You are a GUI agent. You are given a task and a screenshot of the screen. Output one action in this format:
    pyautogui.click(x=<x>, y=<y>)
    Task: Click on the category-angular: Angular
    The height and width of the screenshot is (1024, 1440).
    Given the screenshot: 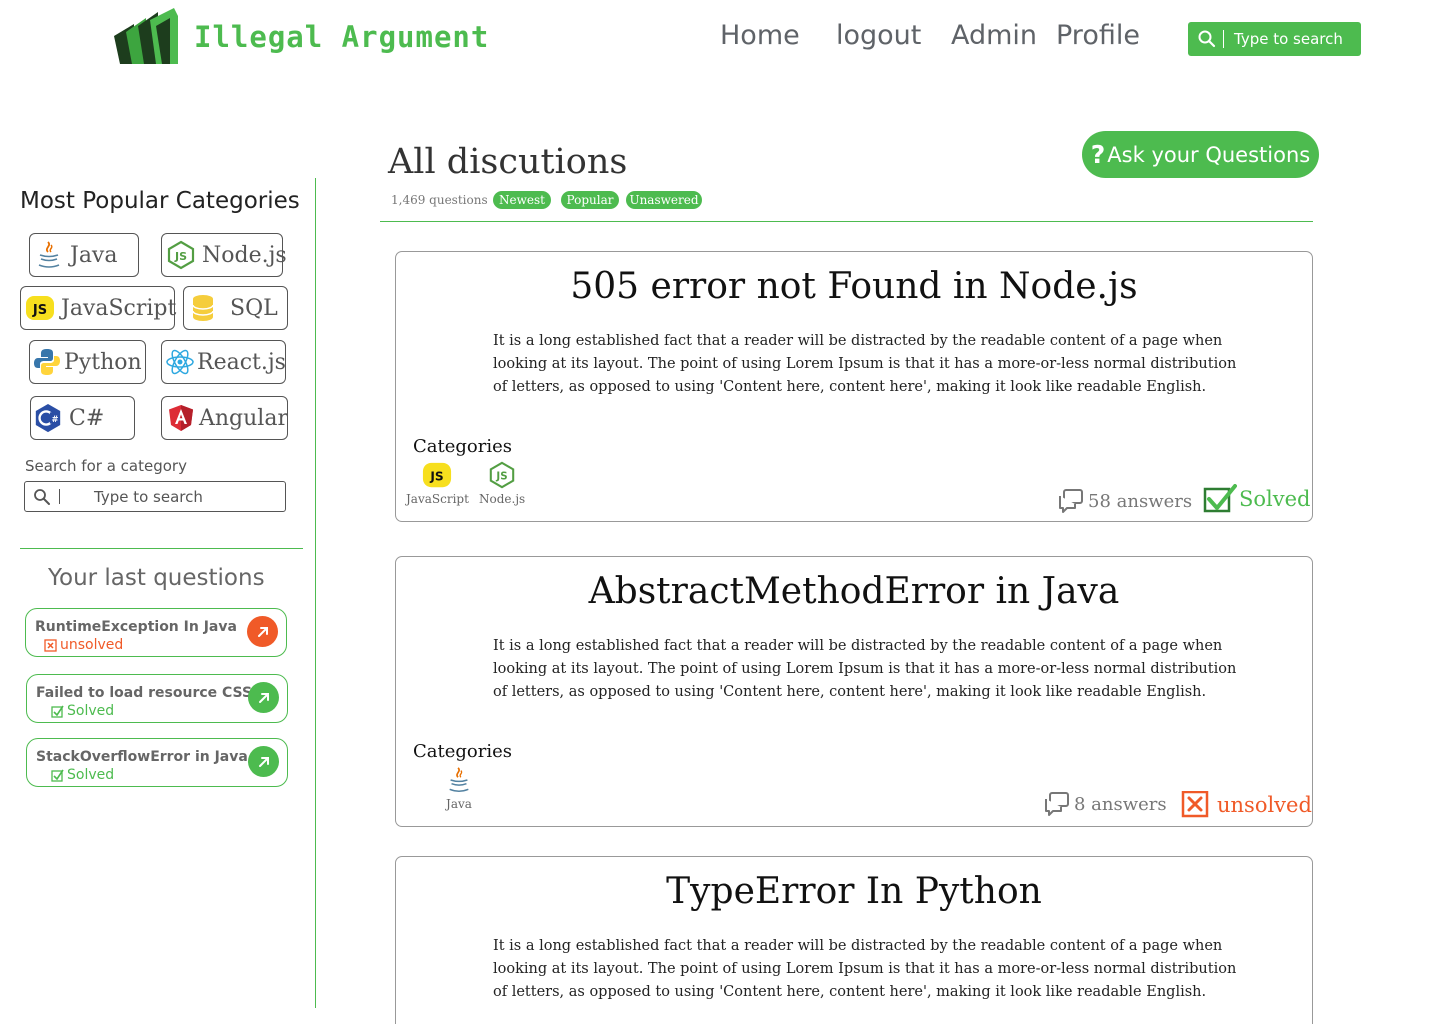 What is the action you would take?
    pyautogui.click(x=224, y=418)
    